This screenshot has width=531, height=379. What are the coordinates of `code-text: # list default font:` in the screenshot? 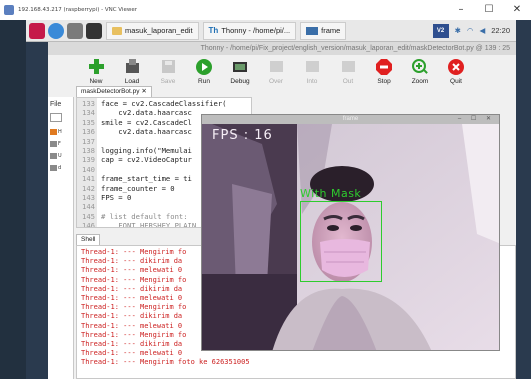 It's located at (144, 216).